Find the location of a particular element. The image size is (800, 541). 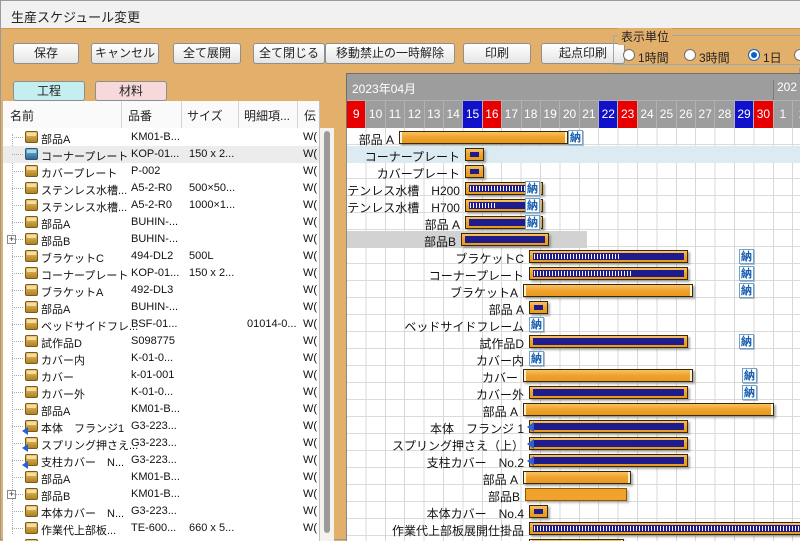

table-row: 本体 フランジ1 G3-223... W( is located at coordinates (161, 426).